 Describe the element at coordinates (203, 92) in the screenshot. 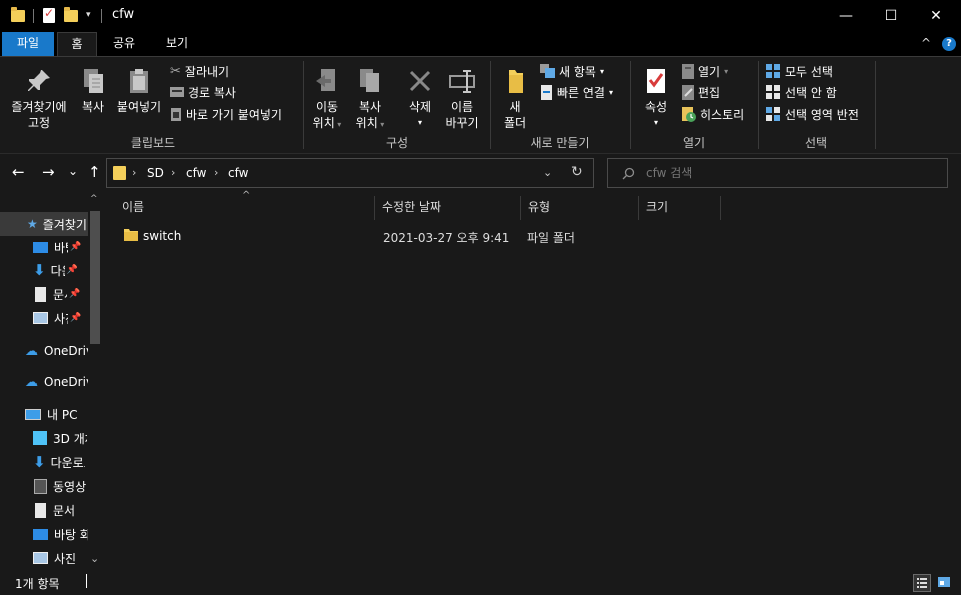

I see `copy-path-button: 경로 복사` at that location.